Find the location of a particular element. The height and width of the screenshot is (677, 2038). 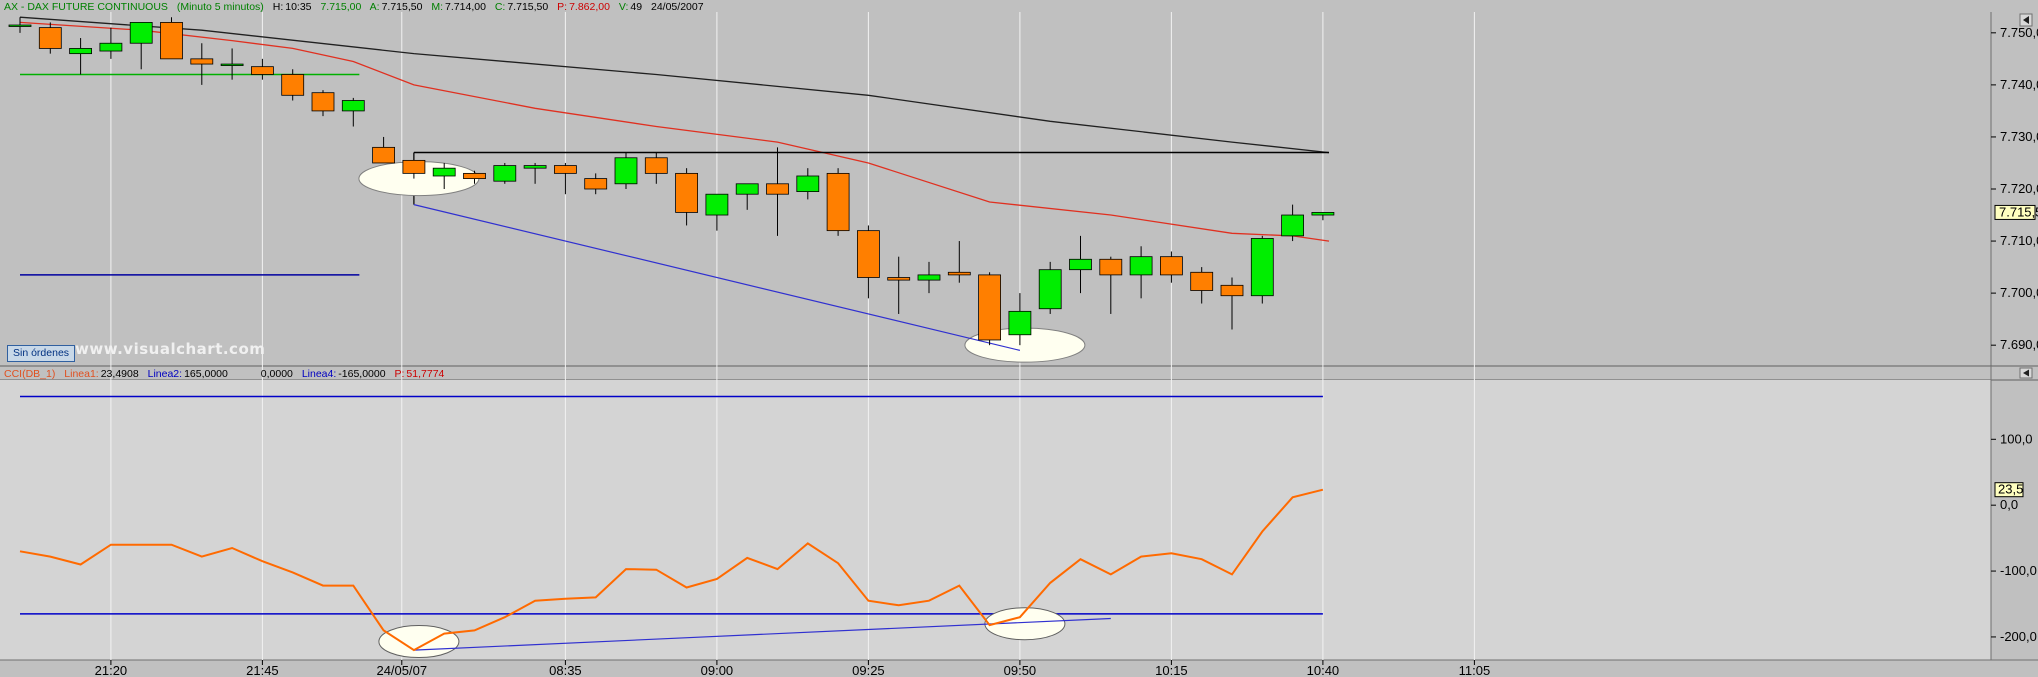

cci-tick-label: -100,0 is located at coordinates (2018, 570).